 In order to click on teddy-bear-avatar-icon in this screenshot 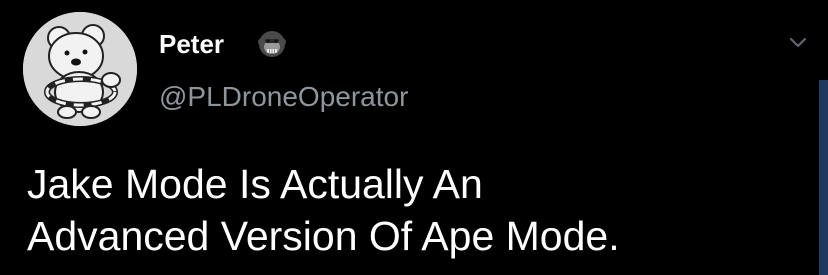, I will do `click(80, 69)`.